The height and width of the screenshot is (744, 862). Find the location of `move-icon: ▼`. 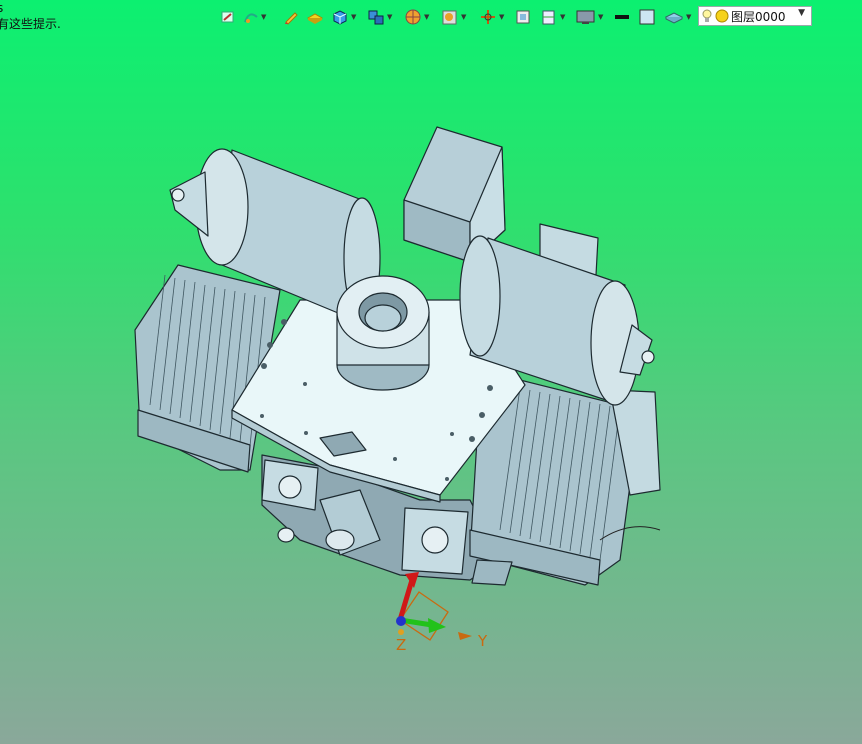

move-icon: ▼ is located at coordinates (491, 17).